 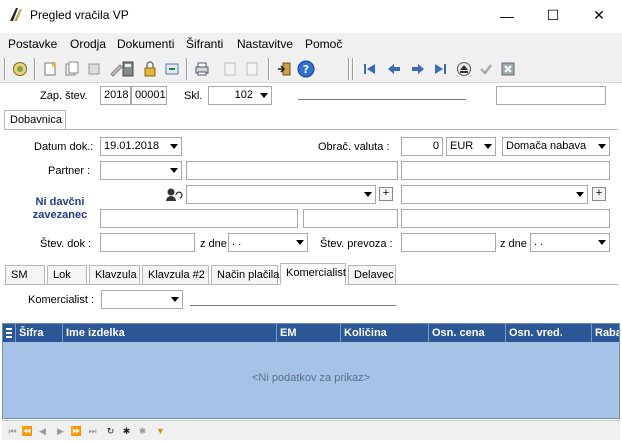 What do you see at coordinates (150, 69) in the screenshot?
I see `lock-button` at bounding box center [150, 69].